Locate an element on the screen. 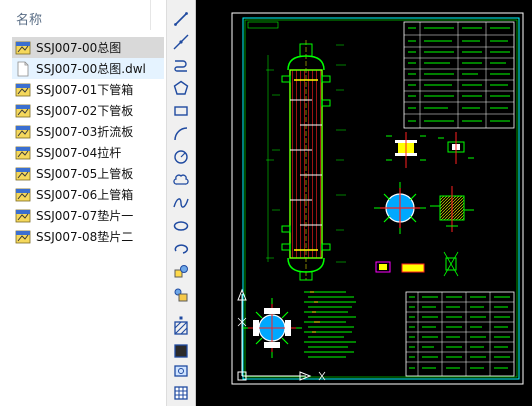 The image size is (532, 406). circle-tool-button is located at coordinates (181, 157).